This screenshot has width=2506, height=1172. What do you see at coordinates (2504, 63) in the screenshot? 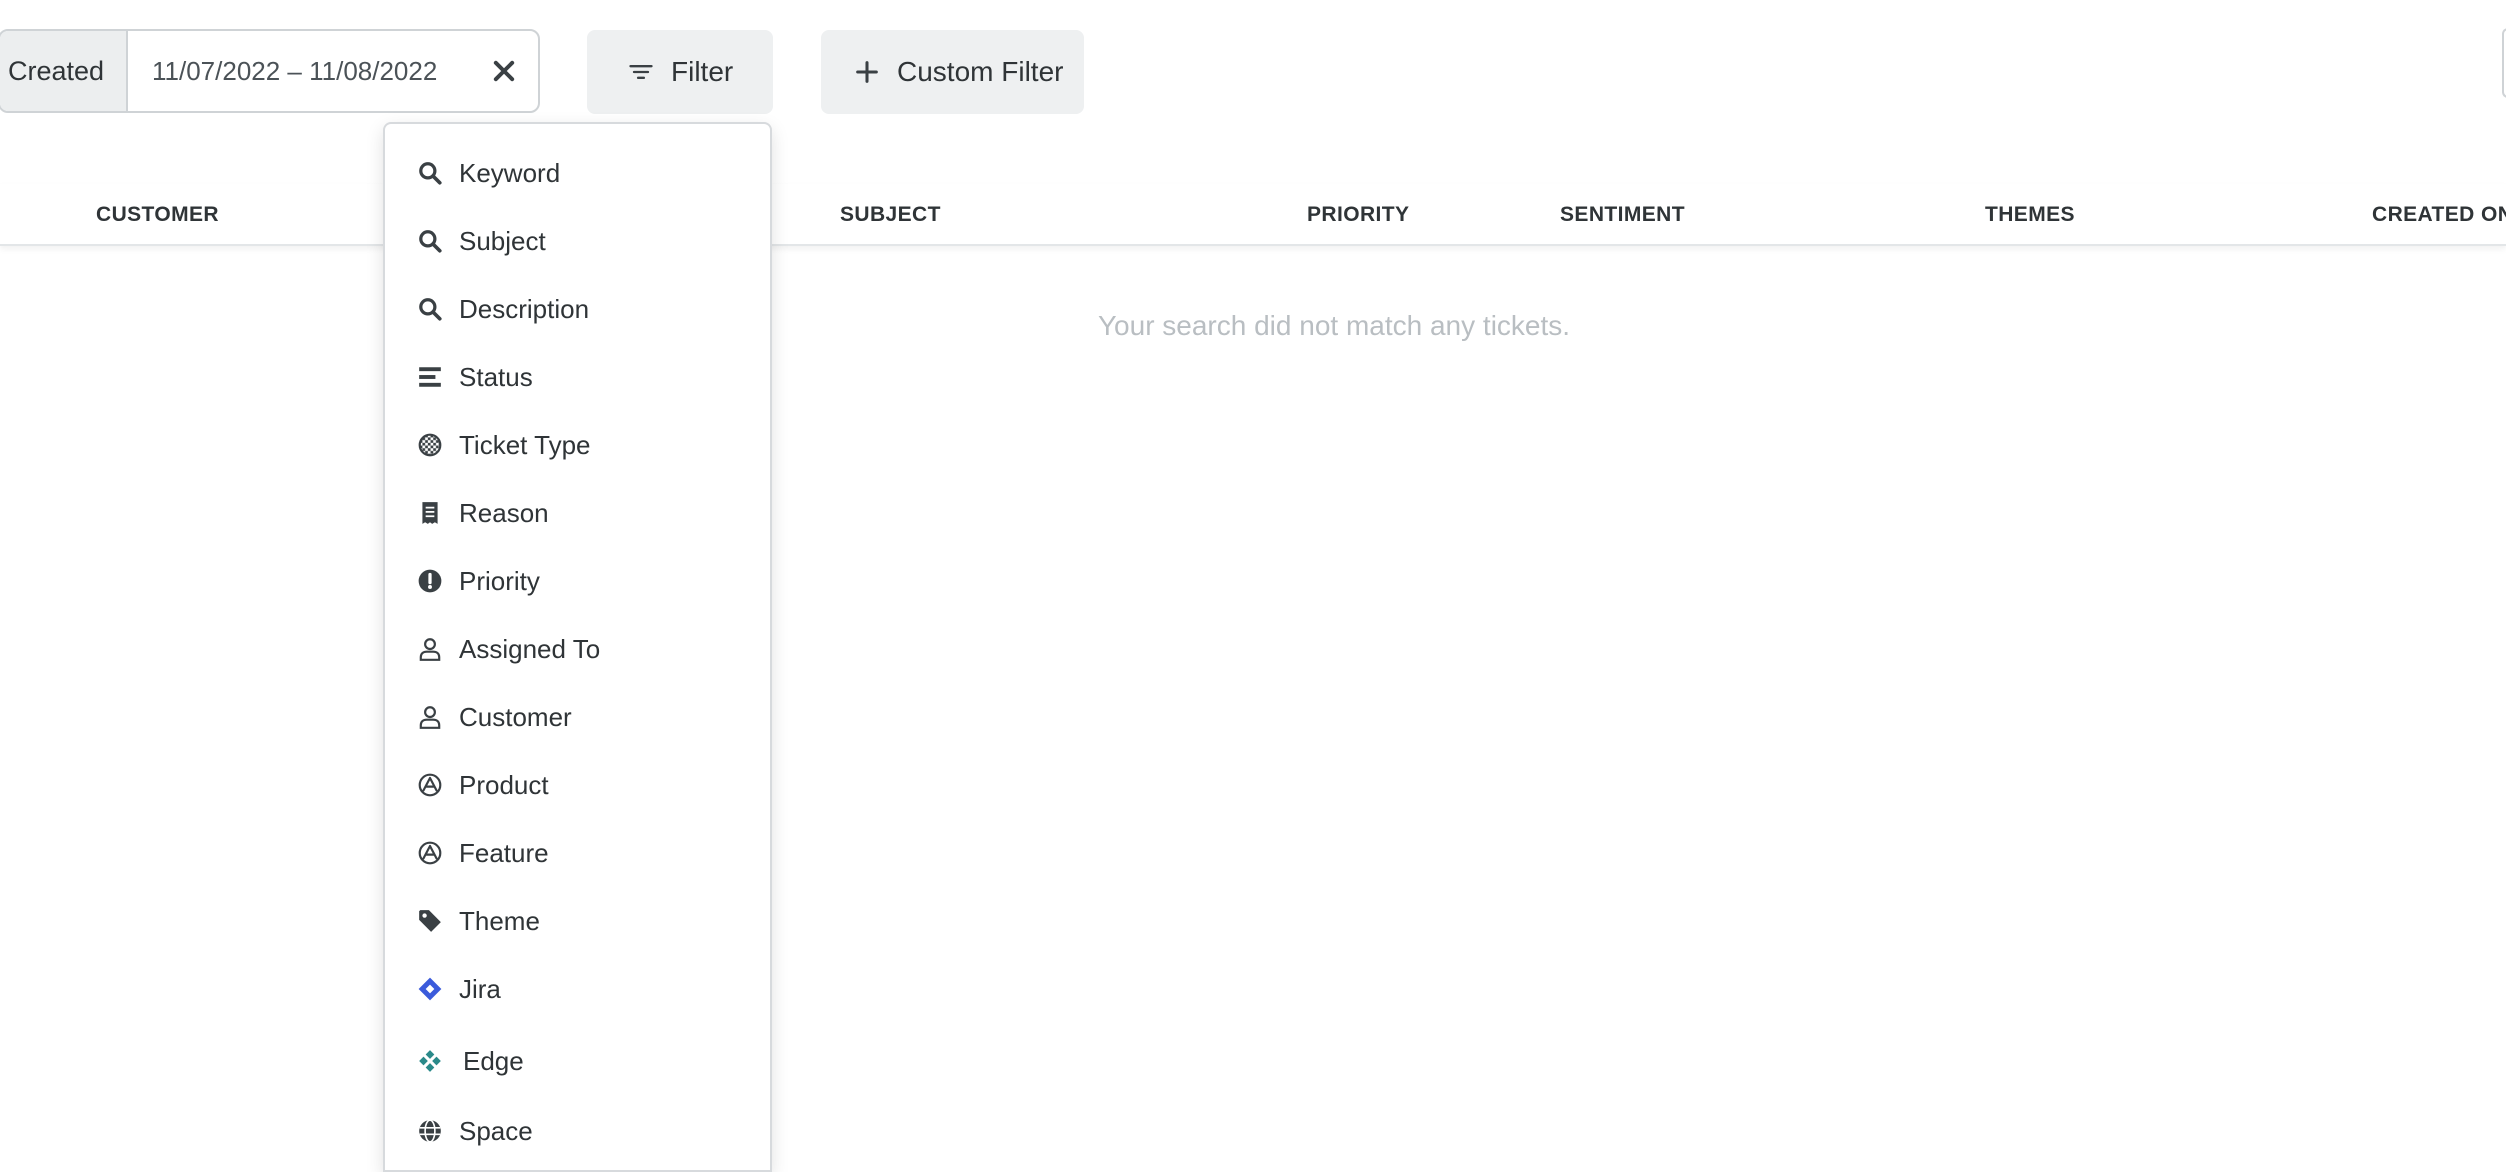
I see `cut-off-control` at bounding box center [2504, 63].